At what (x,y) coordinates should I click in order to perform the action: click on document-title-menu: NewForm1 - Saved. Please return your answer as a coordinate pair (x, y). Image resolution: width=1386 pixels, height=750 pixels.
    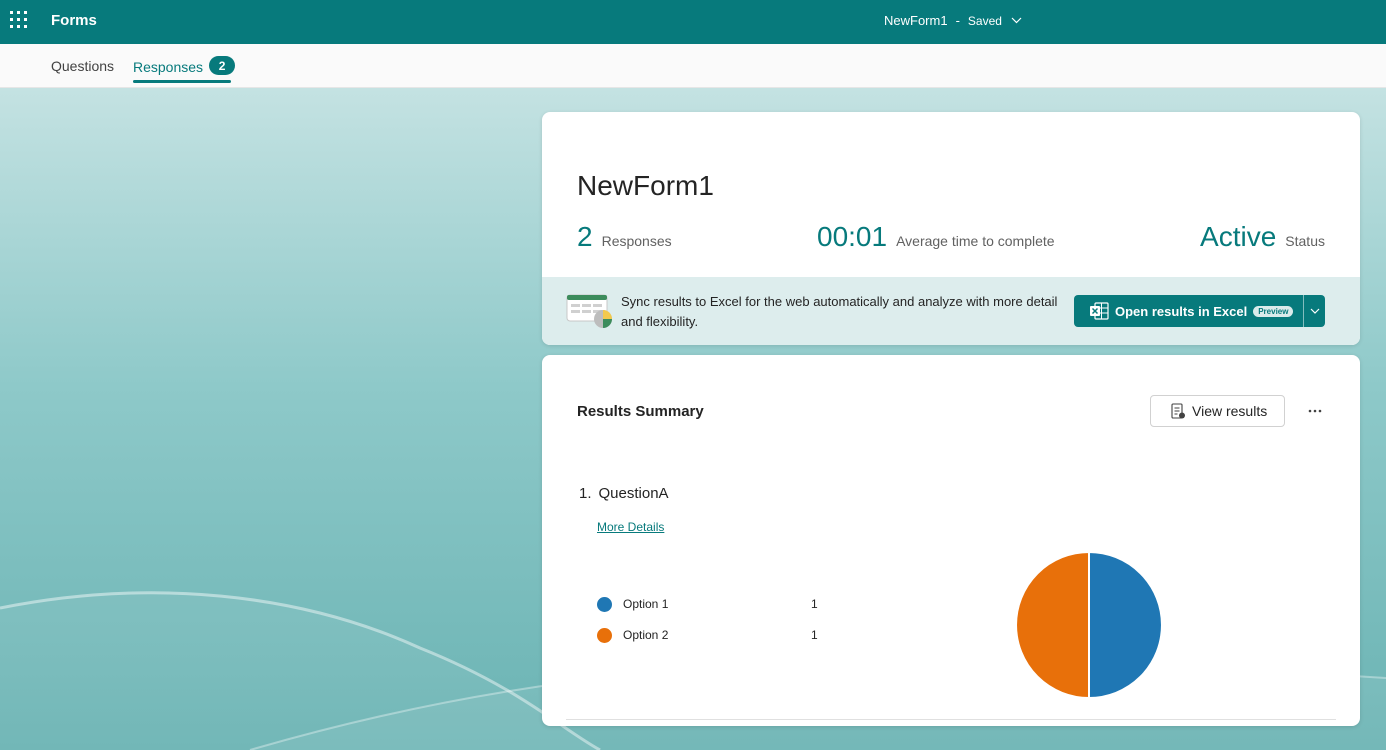
    Looking at the image, I should click on (953, 20).